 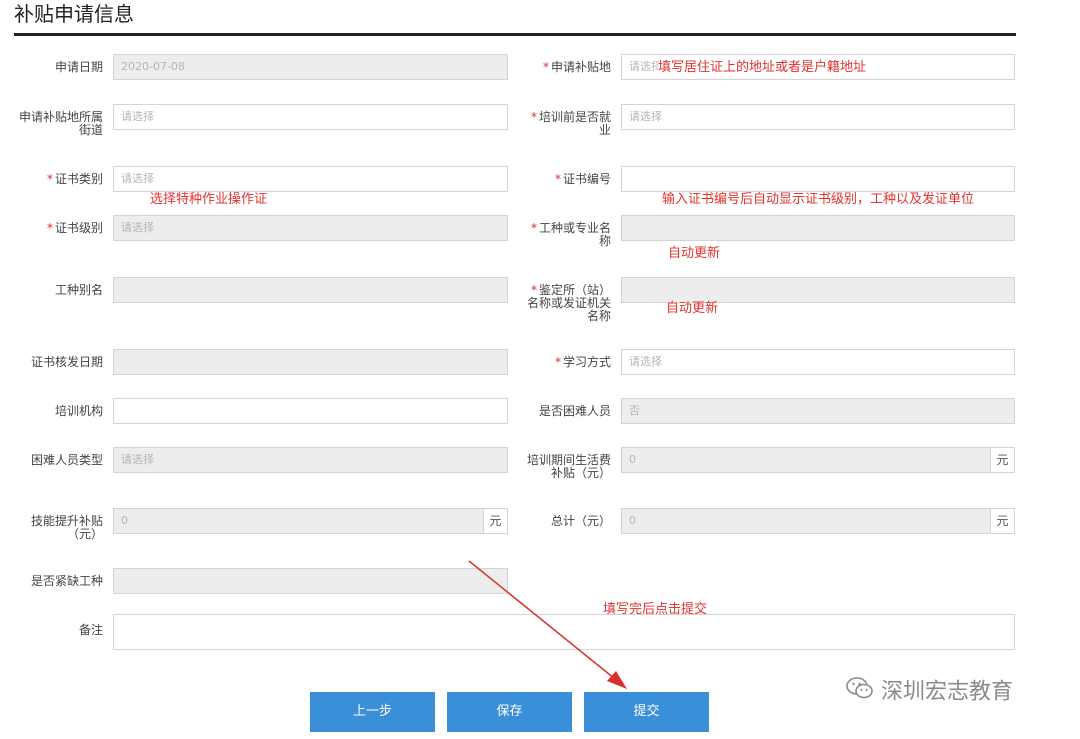 I want to click on submit-button: 提交, so click(x=646, y=712).